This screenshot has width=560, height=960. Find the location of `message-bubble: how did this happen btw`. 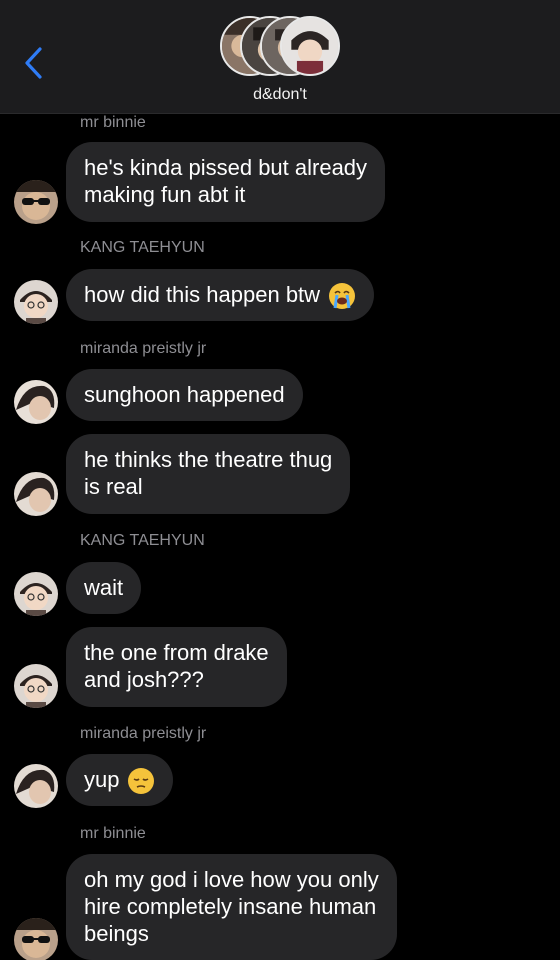

message-bubble: how did this happen btw is located at coordinates (220, 295).